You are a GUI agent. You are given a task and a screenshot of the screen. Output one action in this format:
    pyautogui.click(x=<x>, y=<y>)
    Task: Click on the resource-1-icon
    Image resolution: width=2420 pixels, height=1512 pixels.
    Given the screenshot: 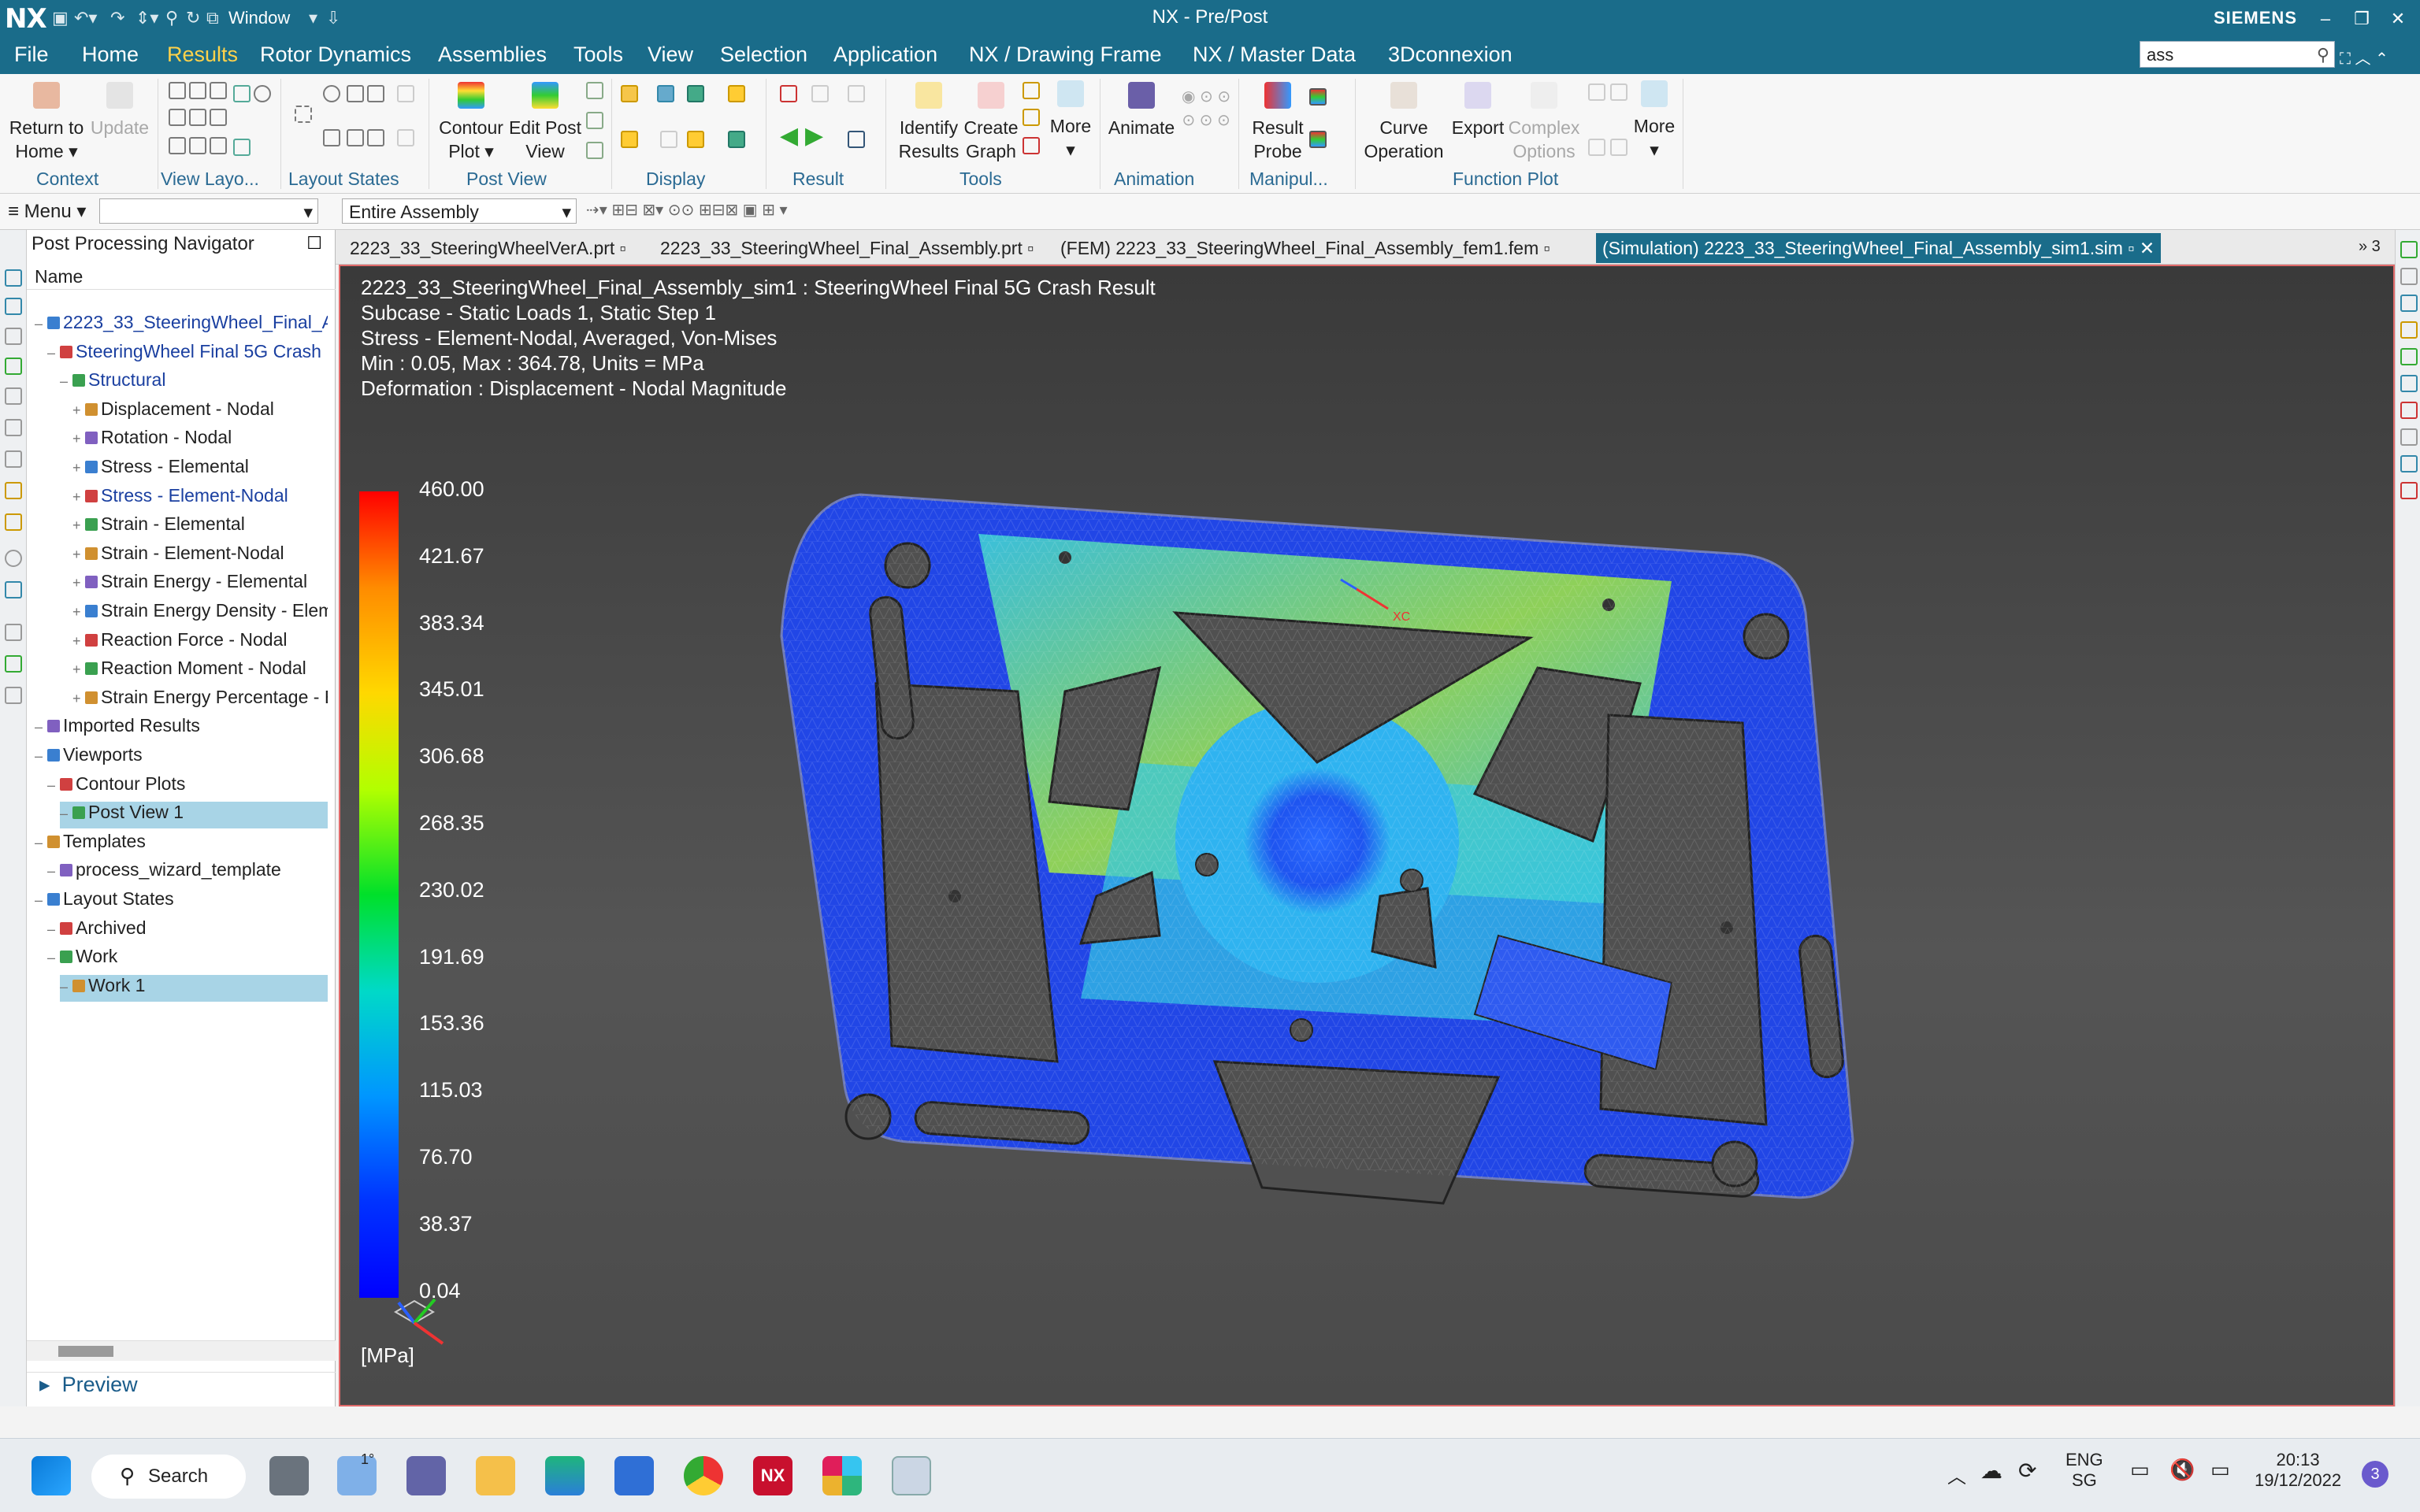 What is the action you would take?
    pyautogui.click(x=13, y=278)
    